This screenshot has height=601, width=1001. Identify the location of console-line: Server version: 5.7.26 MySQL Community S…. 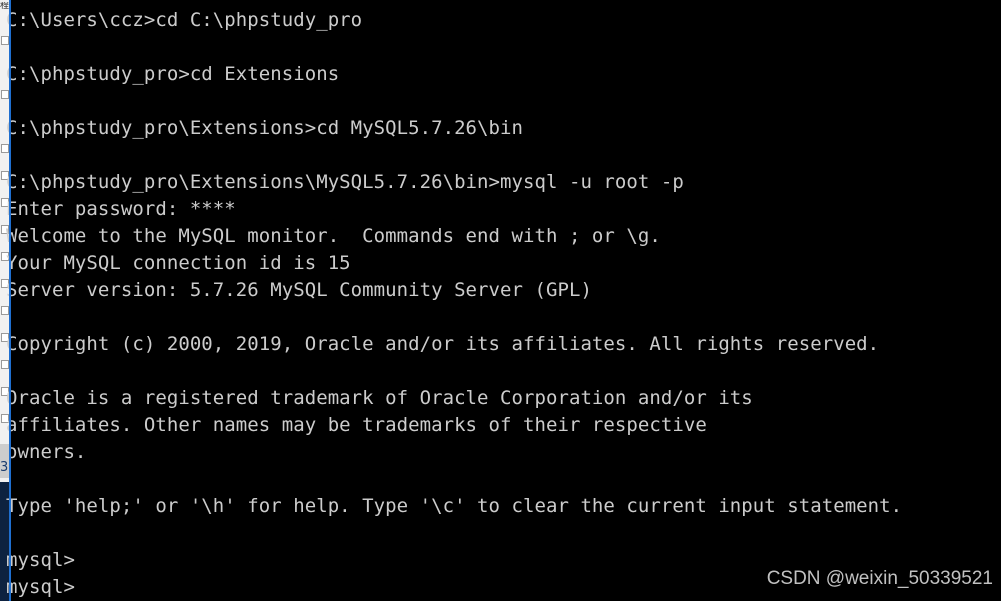
(299, 290).